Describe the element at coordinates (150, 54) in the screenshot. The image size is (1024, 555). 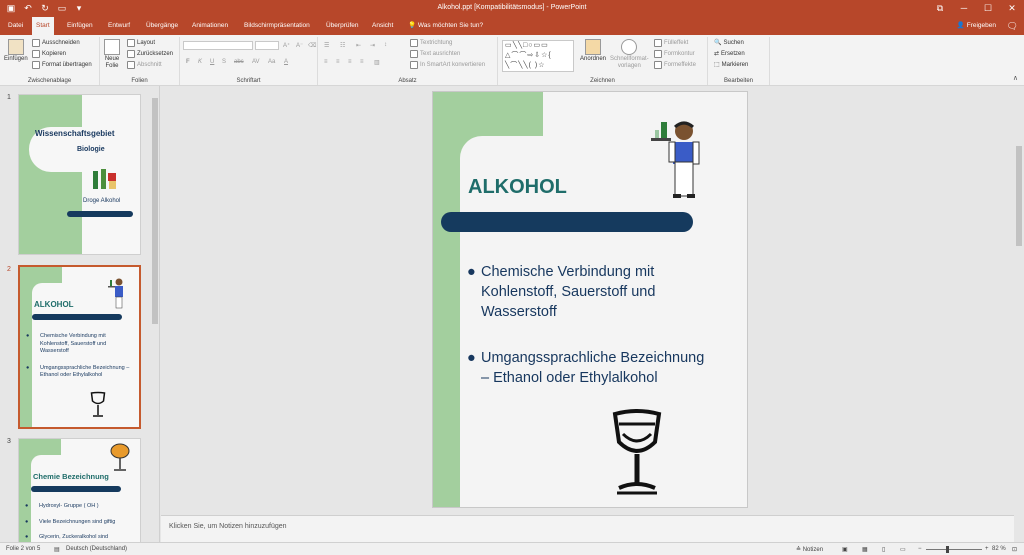
I see `reset-button: Zurücksetzen` at that location.